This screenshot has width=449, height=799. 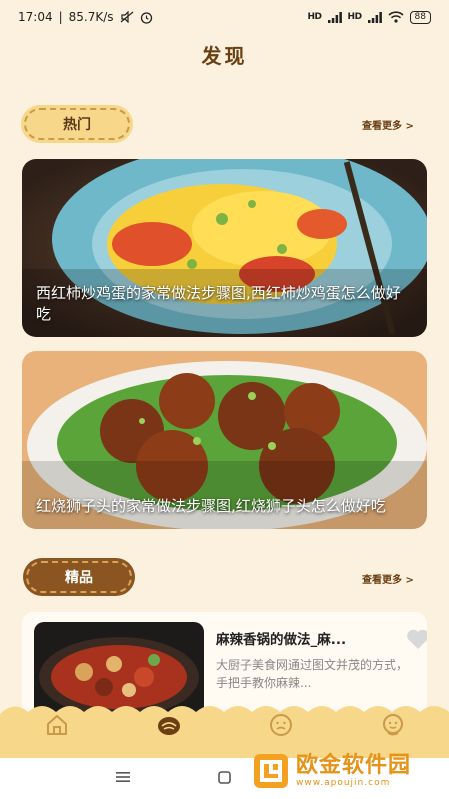 What do you see at coordinates (91, 17) in the screenshot?
I see `network-speed: 85.7K/s` at bounding box center [91, 17].